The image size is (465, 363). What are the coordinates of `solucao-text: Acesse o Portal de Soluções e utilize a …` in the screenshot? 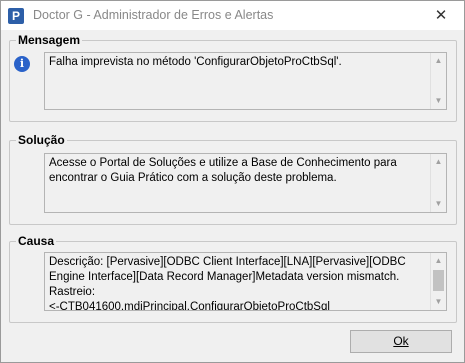 It's located at (224, 170).